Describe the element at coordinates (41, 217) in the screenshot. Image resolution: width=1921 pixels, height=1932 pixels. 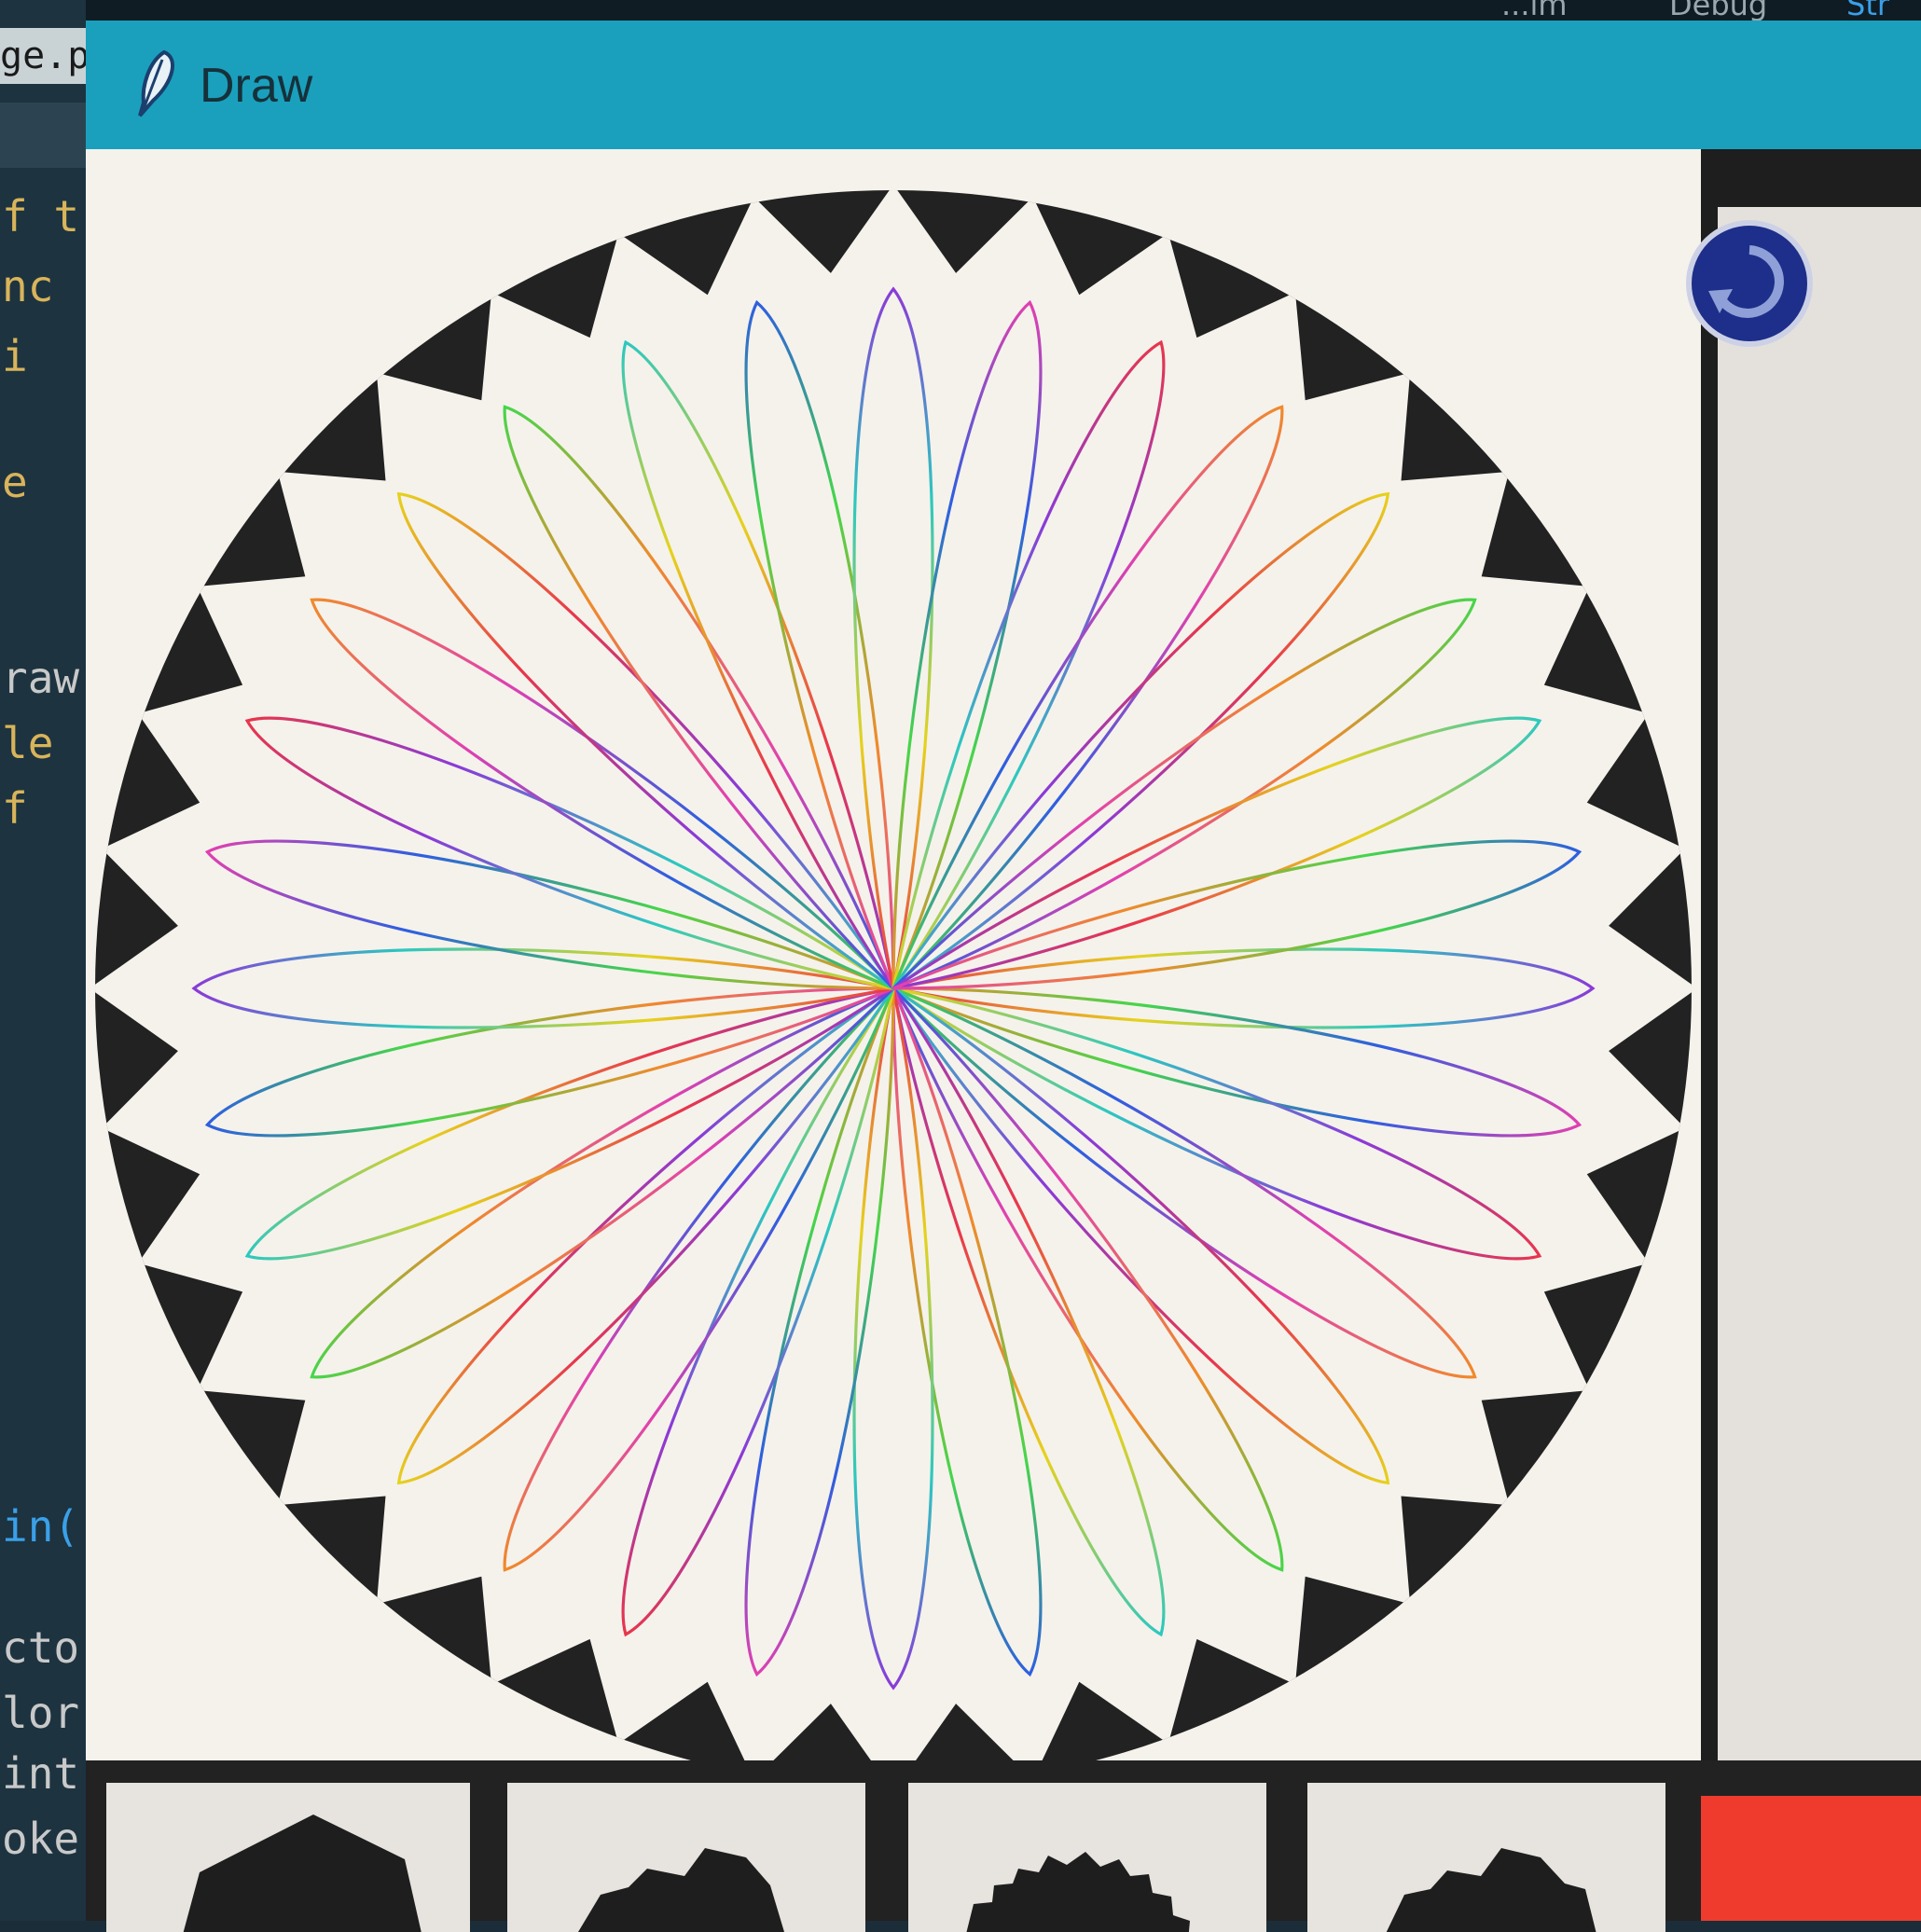
I see `code-line: f t` at that location.